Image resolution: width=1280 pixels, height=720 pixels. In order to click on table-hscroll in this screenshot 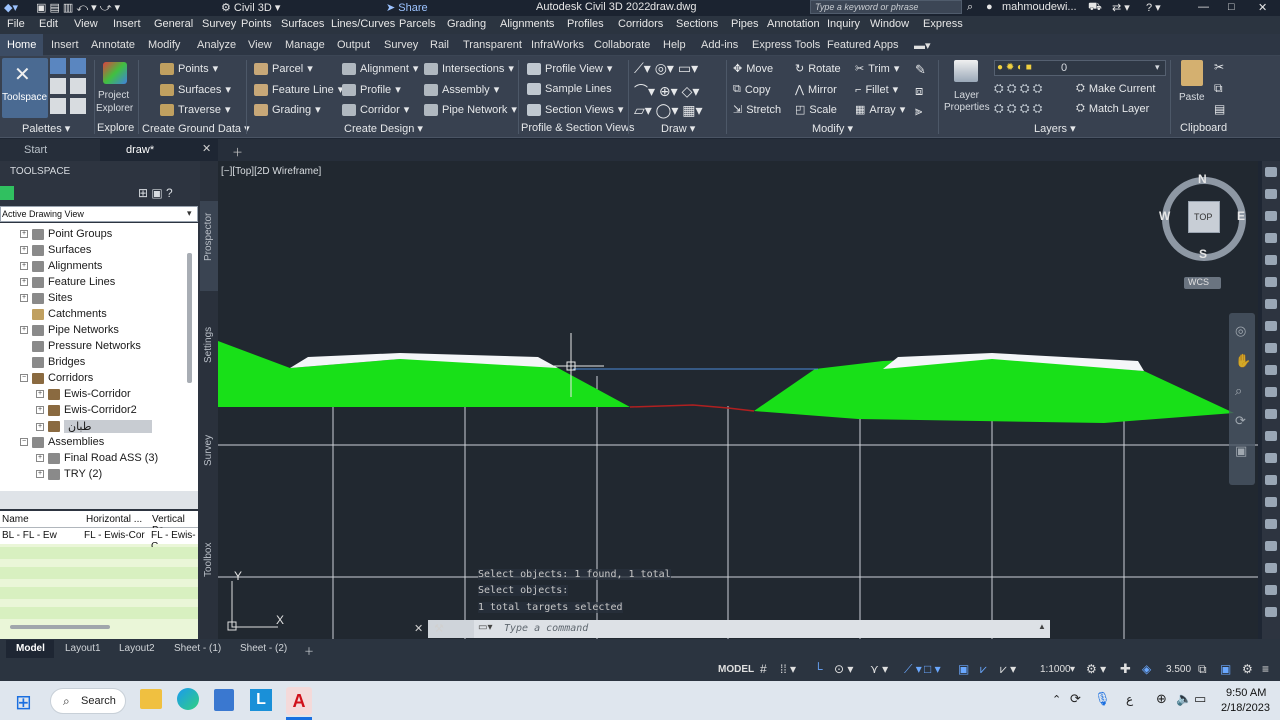, I will do `click(60, 627)`.